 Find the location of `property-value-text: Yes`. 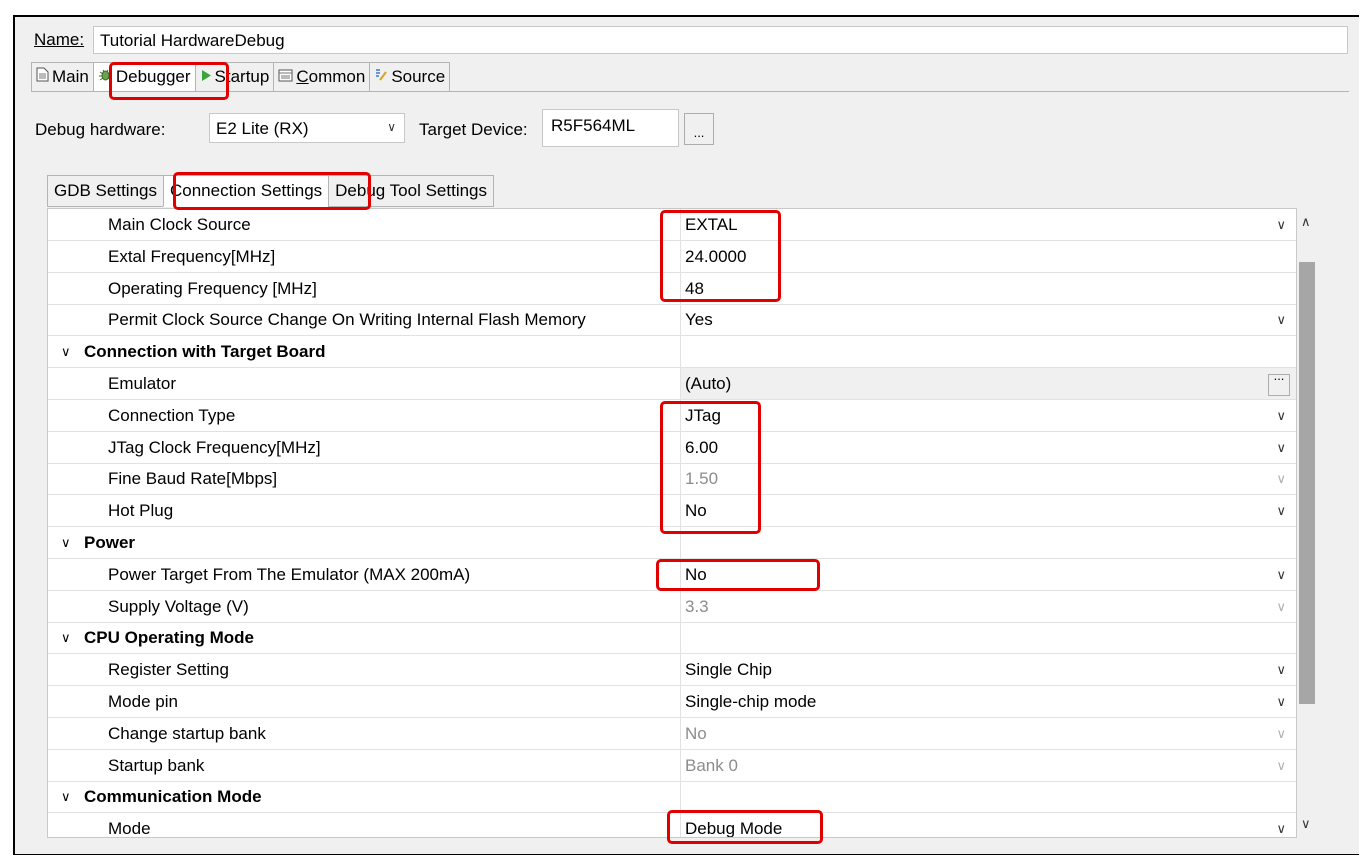

property-value-text: Yes is located at coordinates (699, 319).